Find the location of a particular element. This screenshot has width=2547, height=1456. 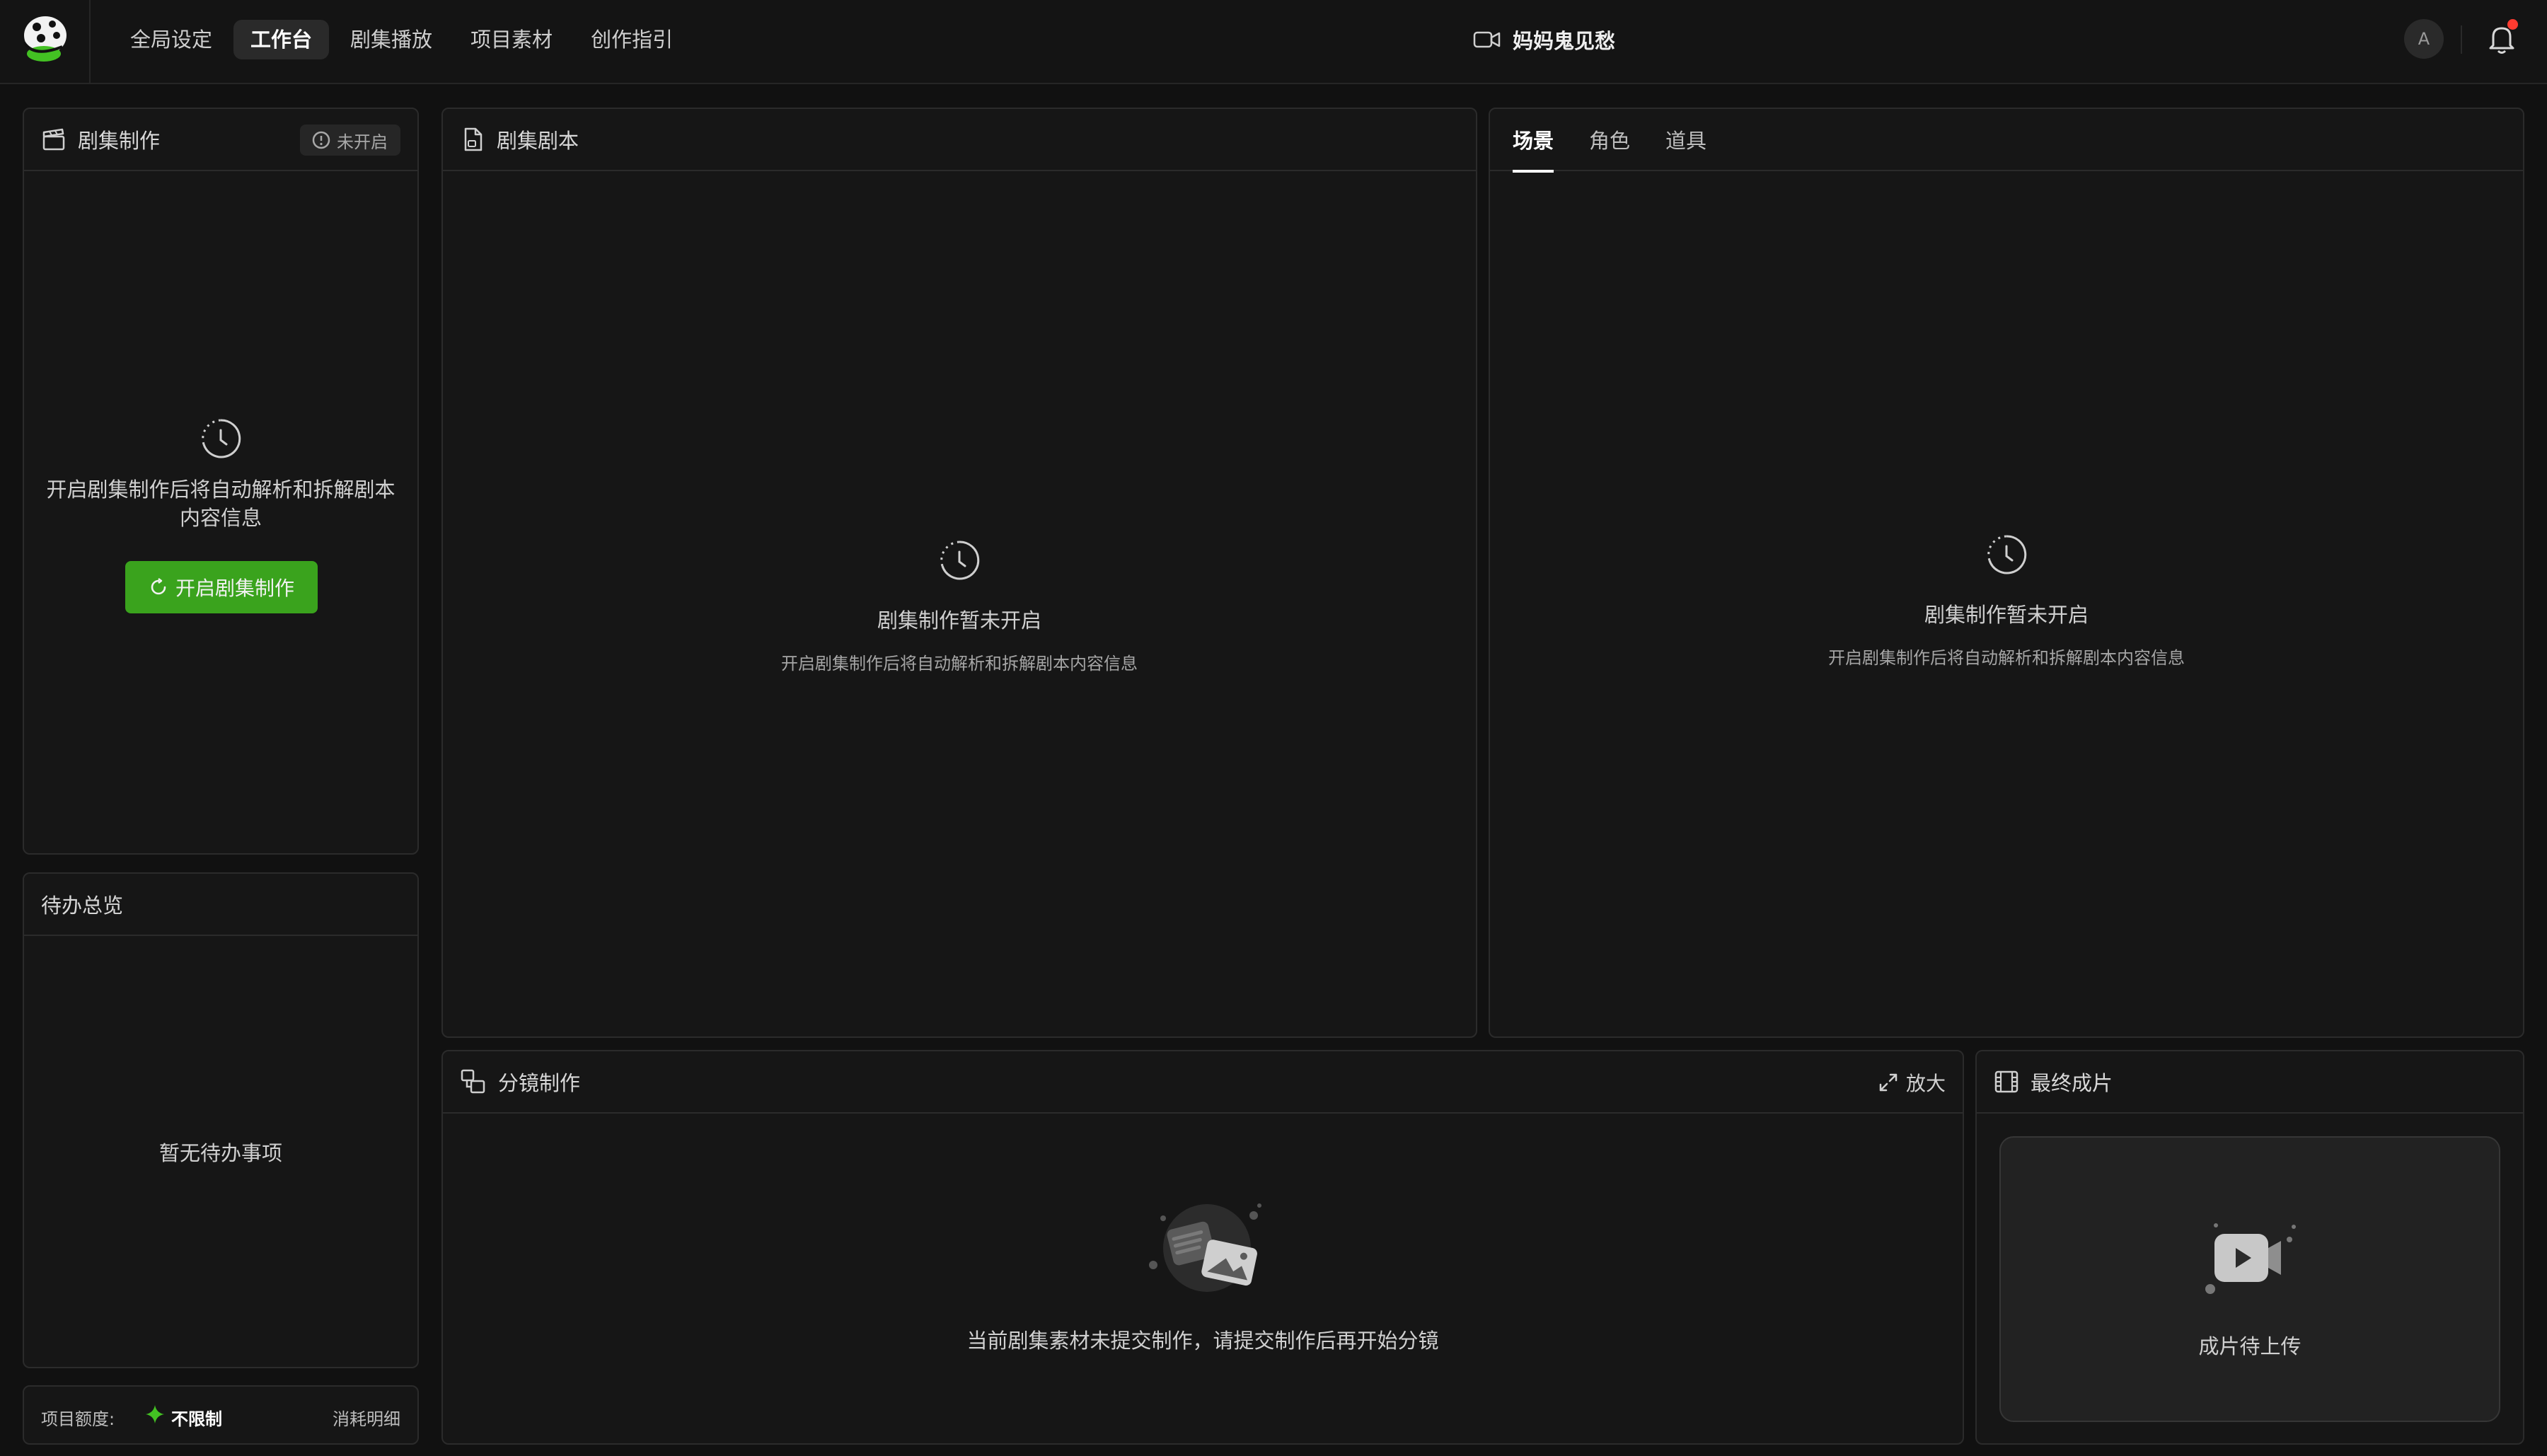

quota-bar: 项目额度: 不限制 消耗明细 is located at coordinates (221, 1415).